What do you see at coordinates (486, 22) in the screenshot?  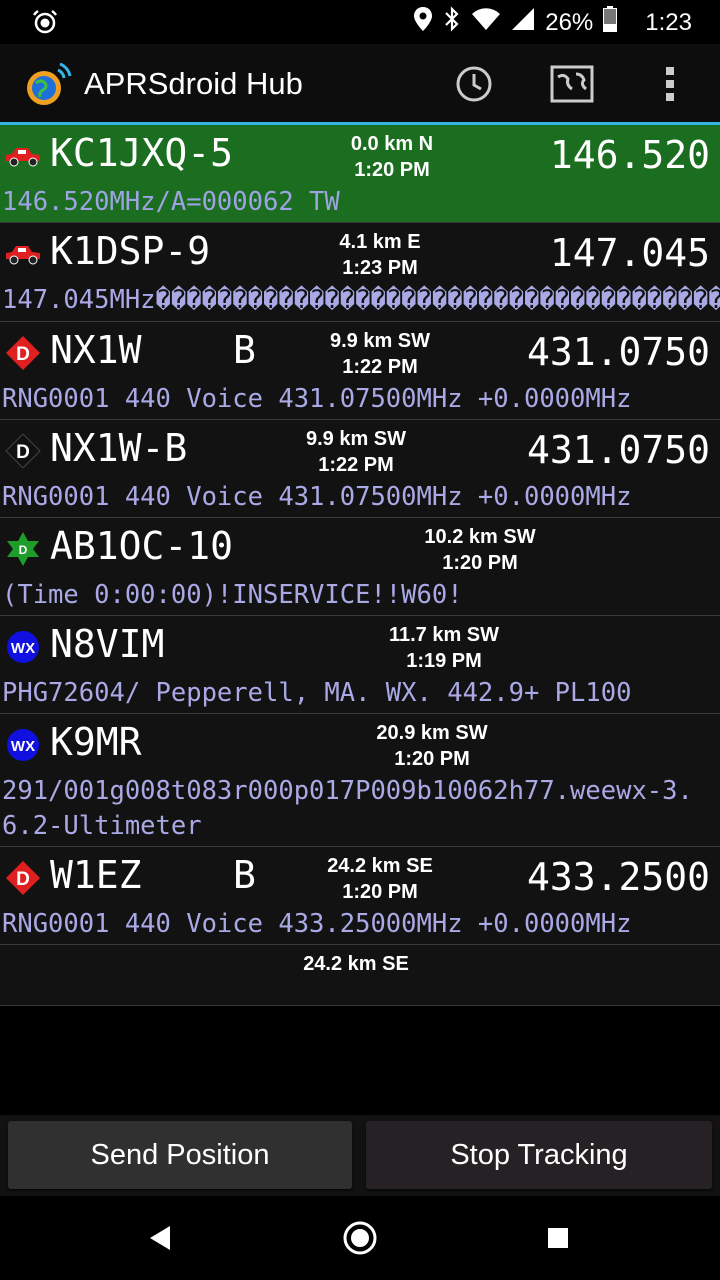 I see `wifi-icon` at bounding box center [486, 22].